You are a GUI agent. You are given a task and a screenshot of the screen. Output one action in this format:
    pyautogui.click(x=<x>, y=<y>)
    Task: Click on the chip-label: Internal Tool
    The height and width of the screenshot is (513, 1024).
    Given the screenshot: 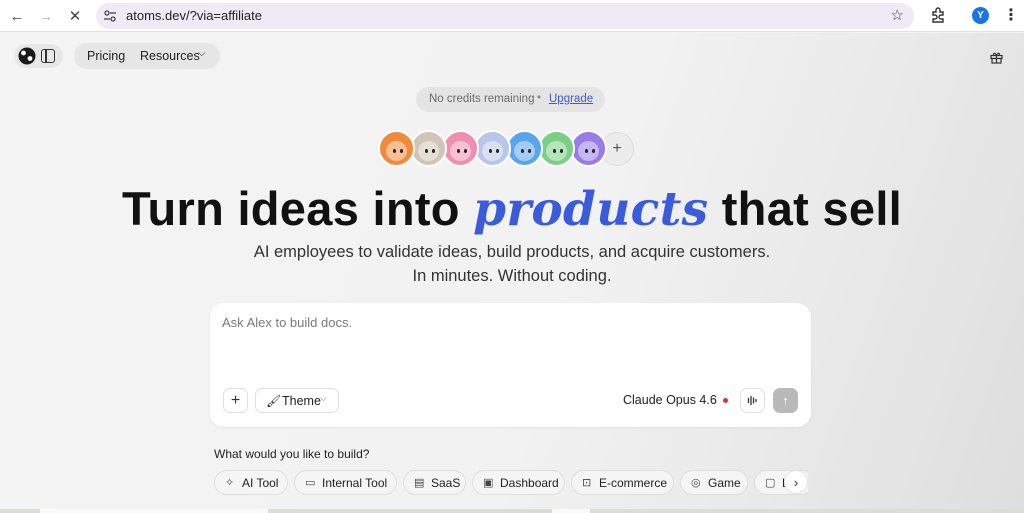 What is the action you would take?
    pyautogui.click(x=355, y=483)
    